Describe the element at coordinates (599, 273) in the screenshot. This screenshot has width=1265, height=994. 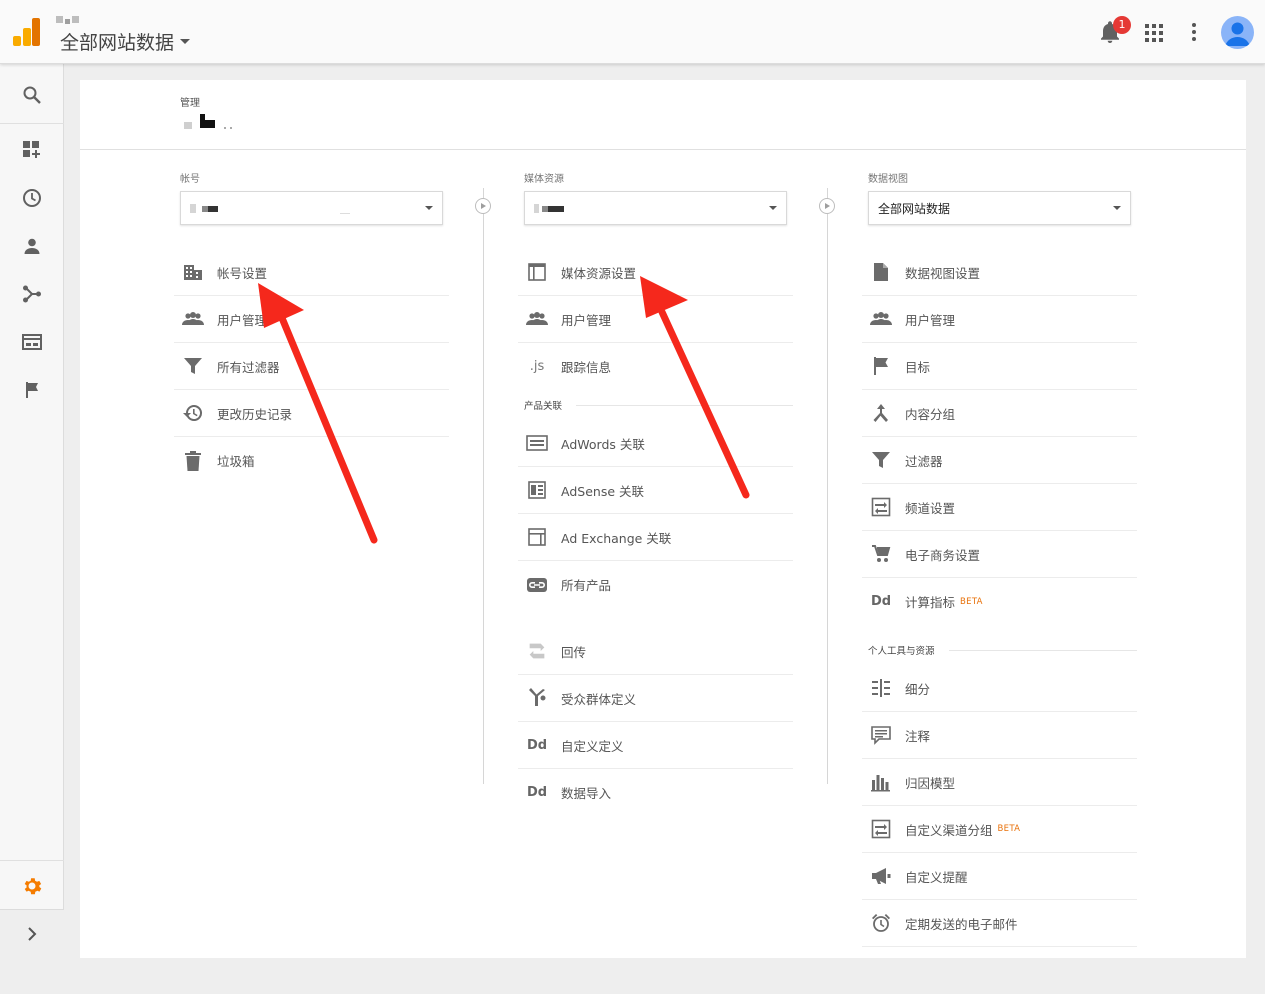
I see `admin-menu-item-label: 媒体资源设置` at that location.